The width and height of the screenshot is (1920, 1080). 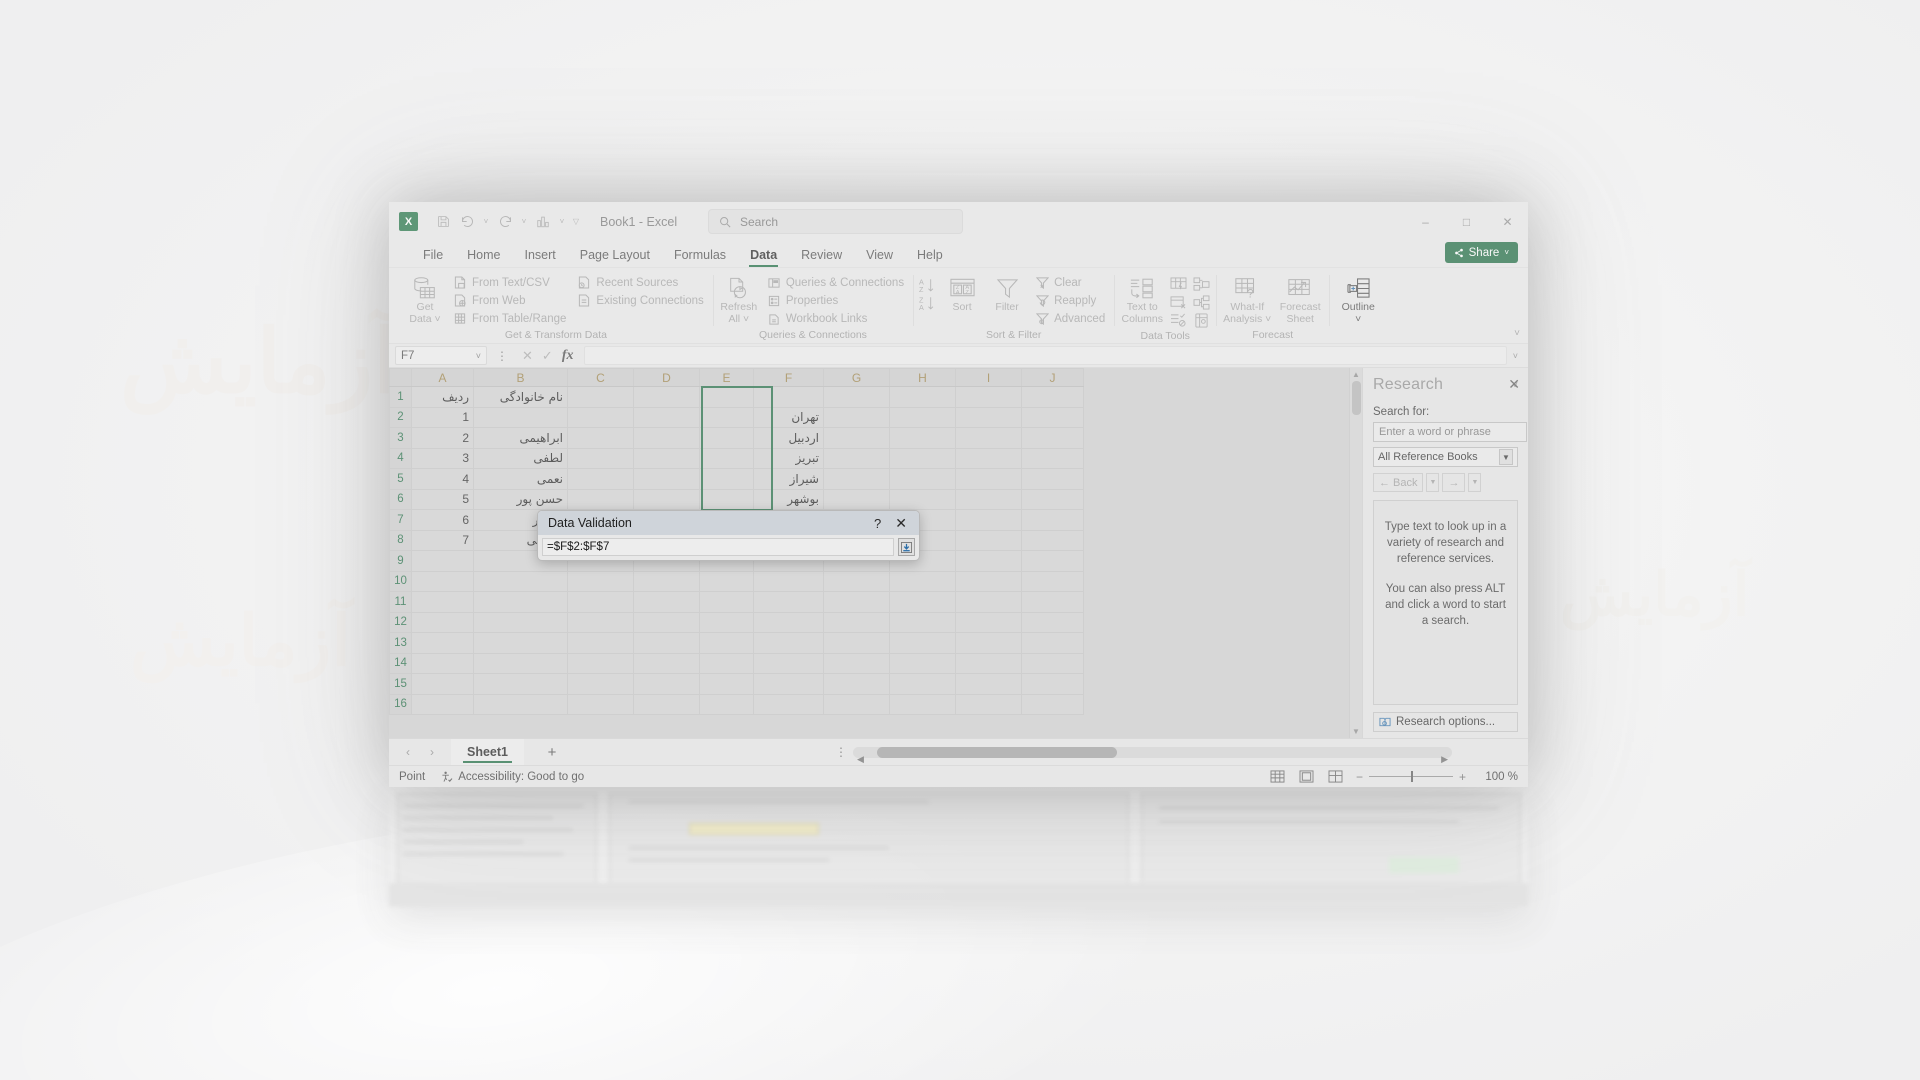 What do you see at coordinates (860, 759) in the screenshot?
I see `scroll-left-icon: ◀` at bounding box center [860, 759].